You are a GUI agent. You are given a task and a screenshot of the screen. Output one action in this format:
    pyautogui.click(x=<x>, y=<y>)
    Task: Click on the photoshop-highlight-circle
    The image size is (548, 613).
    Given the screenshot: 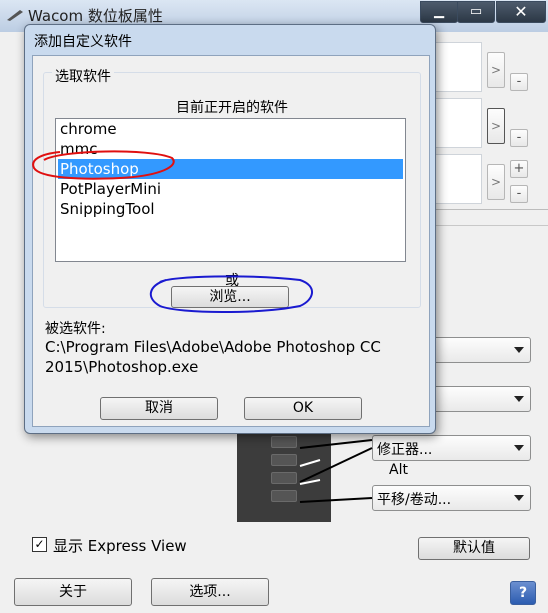 What is the action you would take?
    pyautogui.click(x=103, y=165)
    